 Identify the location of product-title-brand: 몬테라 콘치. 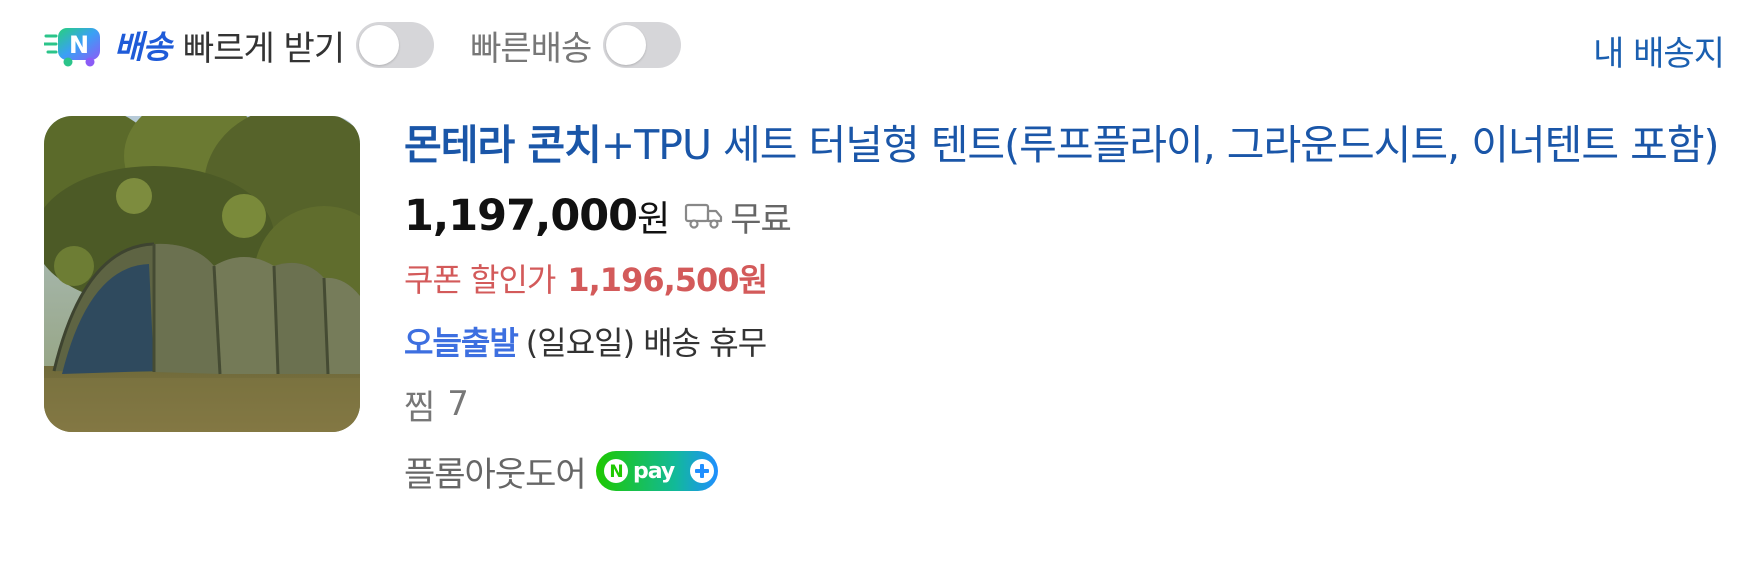
(503, 145).